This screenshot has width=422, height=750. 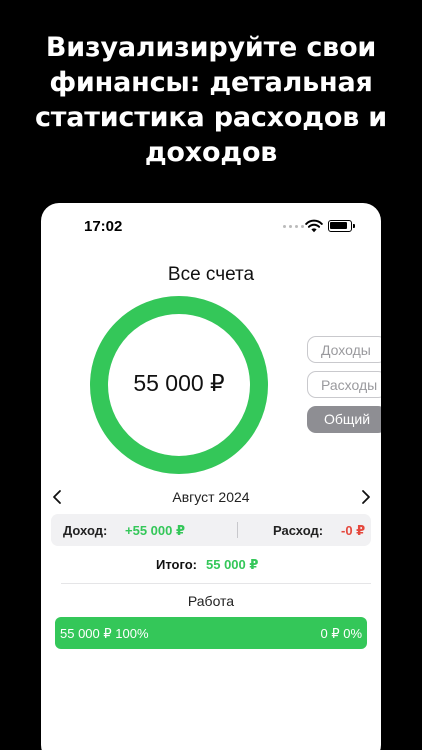 I want to click on category-expense-text: 0 ₽ 0%, so click(x=341, y=633).